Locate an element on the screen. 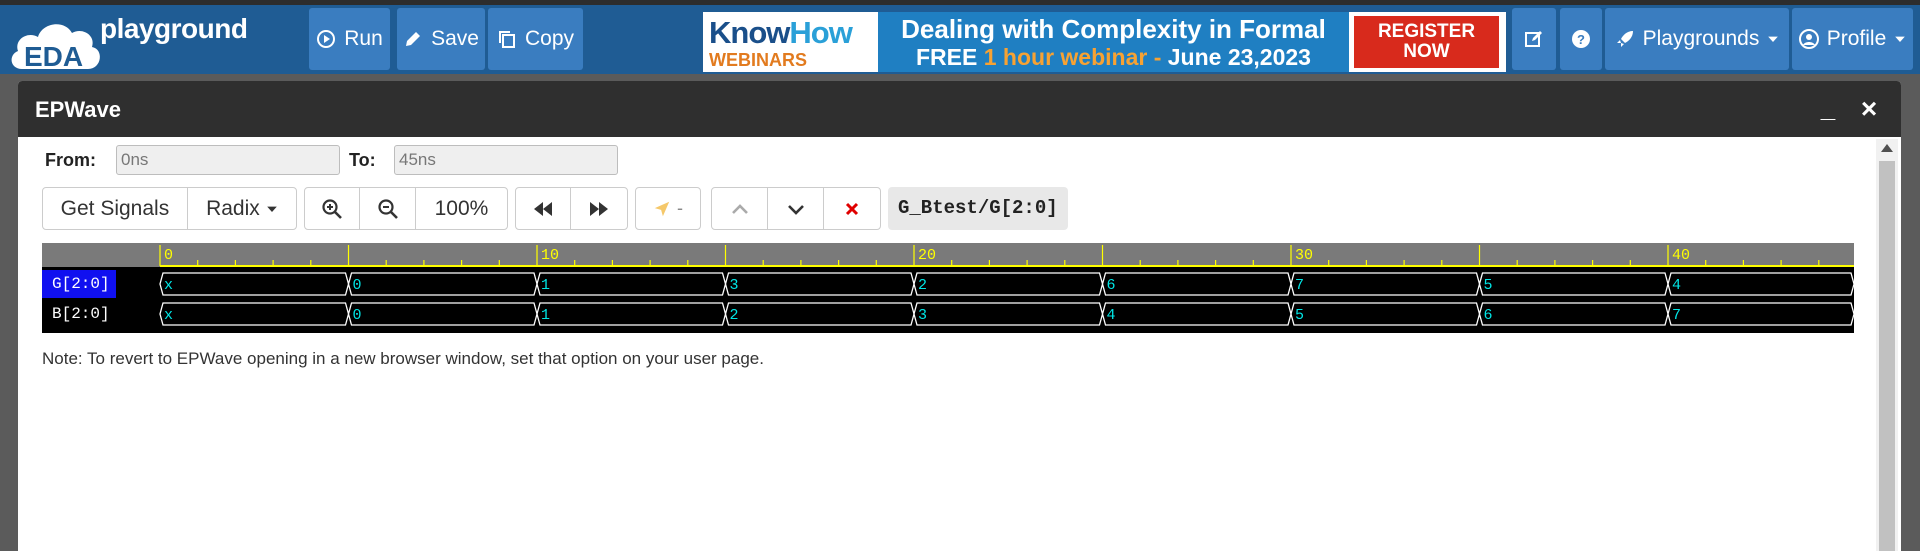 The width and height of the screenshot is (1920, 551). ruler-label: 30 is located at coordinates (1304, 255).